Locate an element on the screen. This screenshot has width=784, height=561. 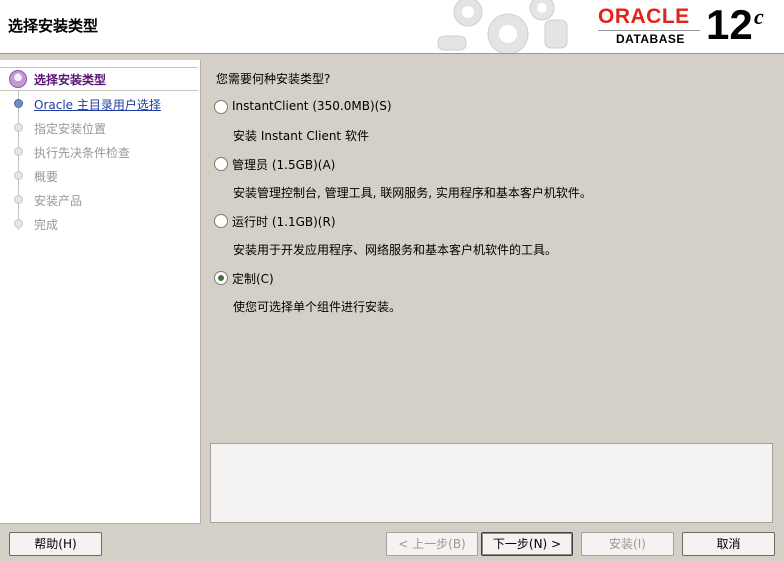
step-label: 完成 is located at coordinates (46, 225).